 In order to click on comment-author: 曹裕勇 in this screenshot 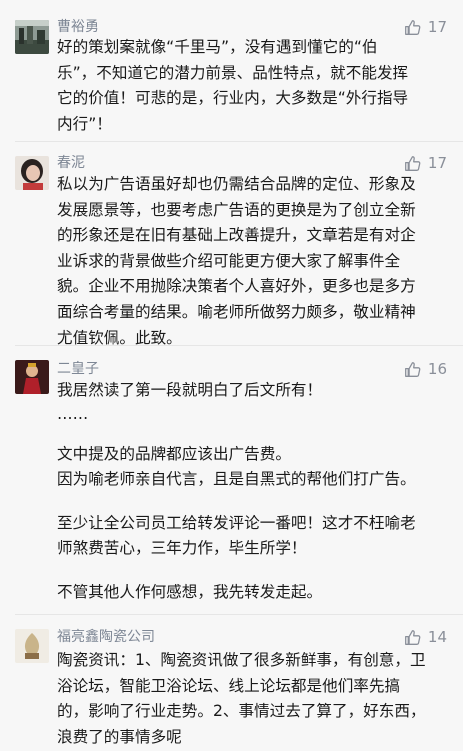, I will do `click(78, 27)`.